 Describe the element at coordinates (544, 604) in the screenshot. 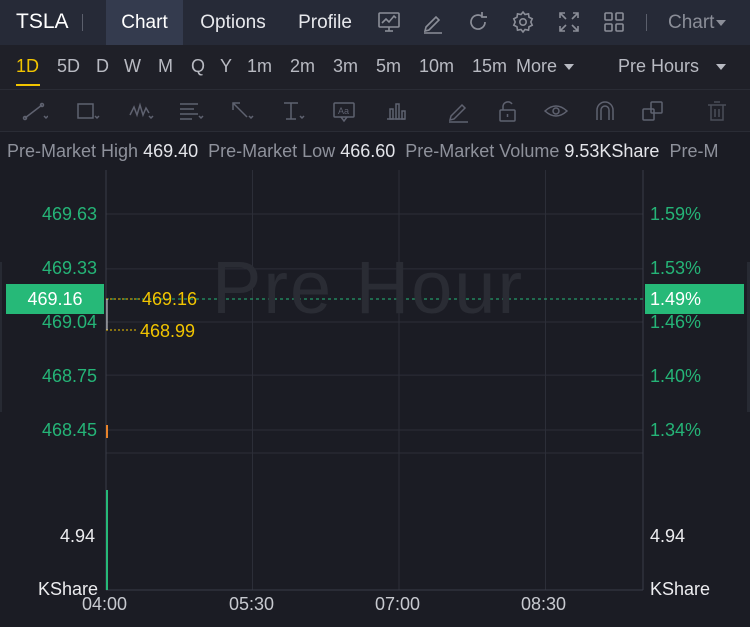

I see `time-tick-label: 08:30` at that location.